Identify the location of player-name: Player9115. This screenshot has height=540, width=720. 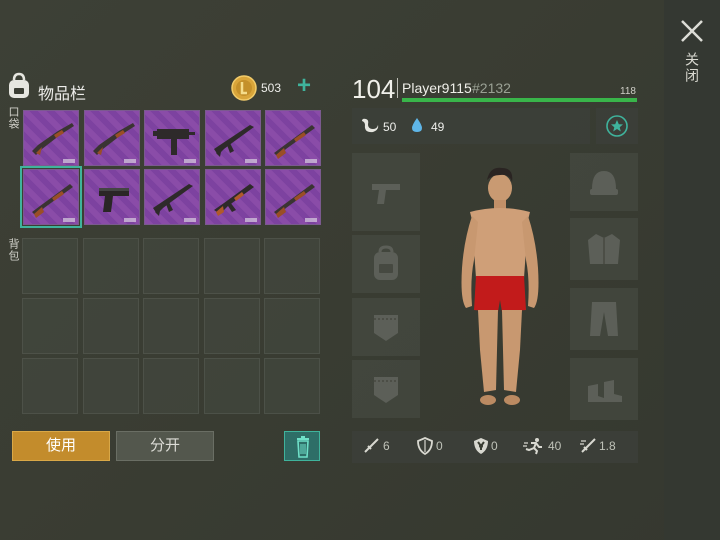
(437, 88).